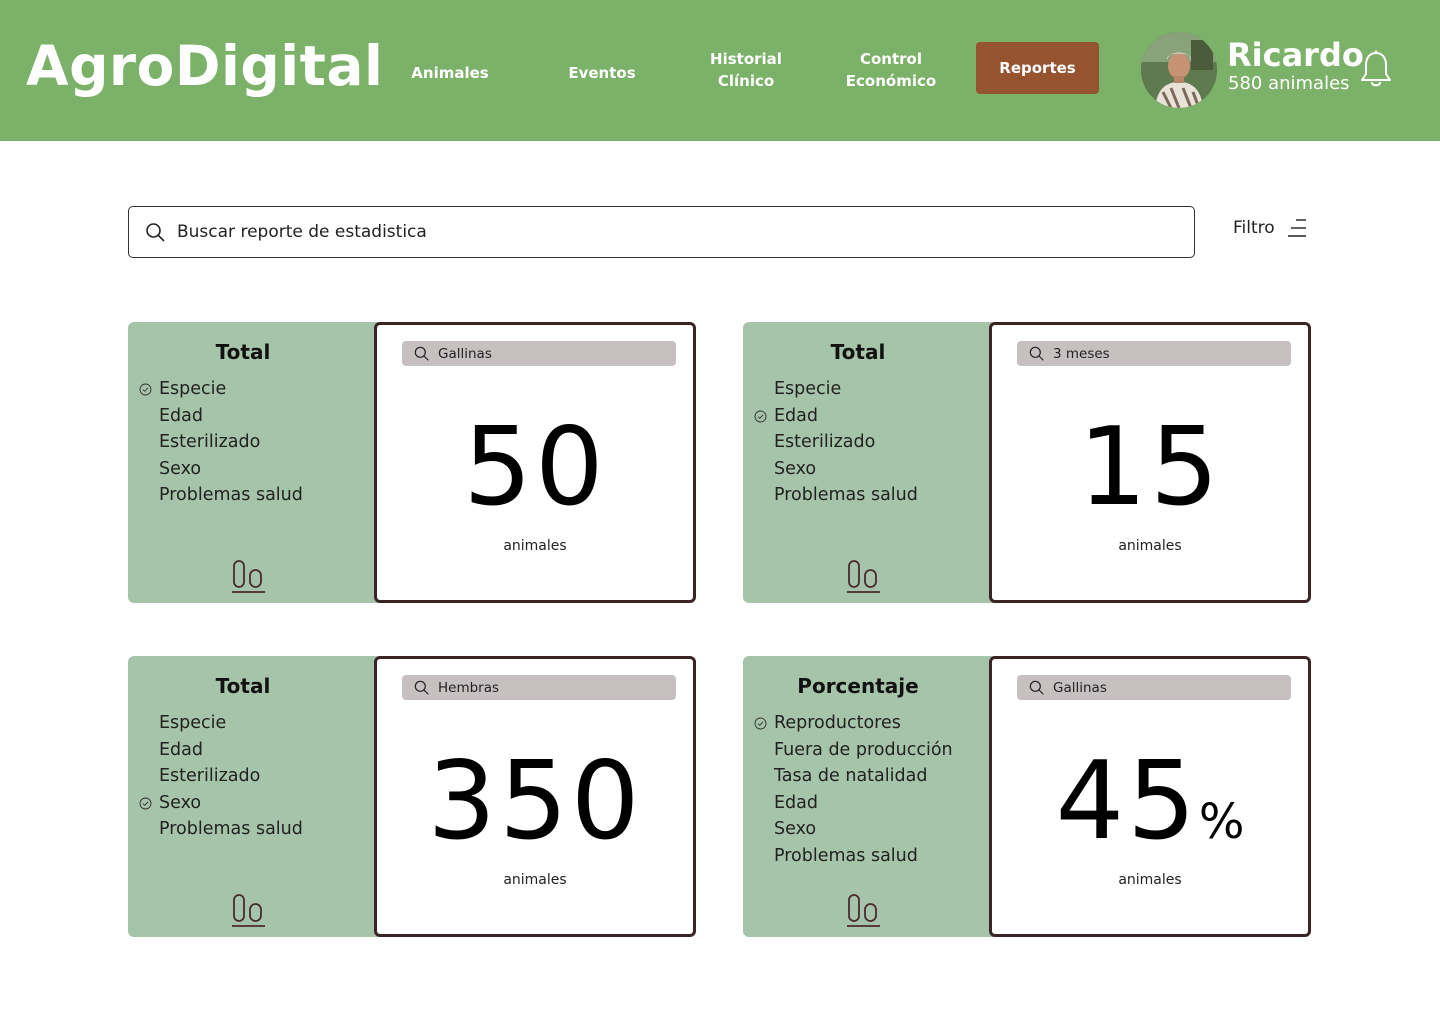  What do you see at coordinates (1154, 353) in the screenshot?
I see `card-filter-input: 3 meses` at bounding box center [1154, 353].